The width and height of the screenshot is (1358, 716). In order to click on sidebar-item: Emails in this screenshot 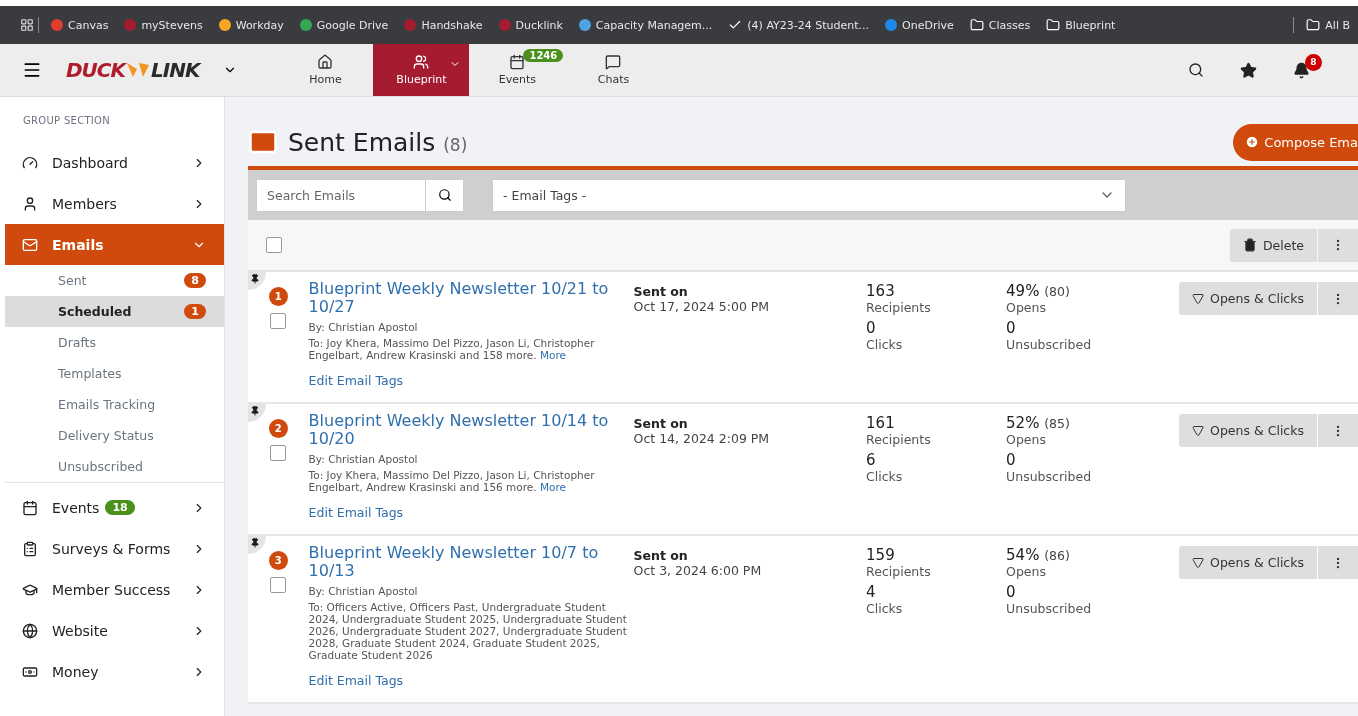, I will do `click(114, 244)`.